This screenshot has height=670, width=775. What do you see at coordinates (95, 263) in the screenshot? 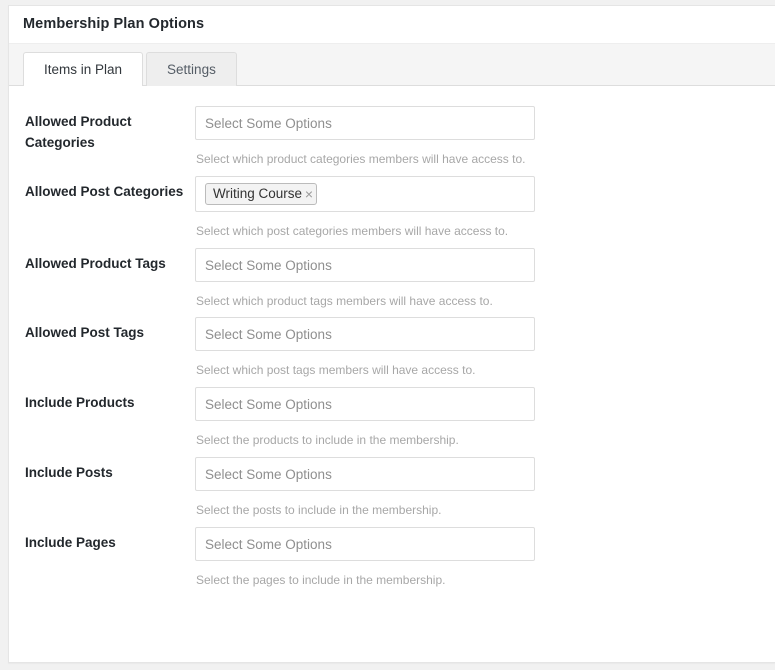
I see `field-label-allowed-product-tags: Allowed Product Tags` at bounding box center [95, 263].